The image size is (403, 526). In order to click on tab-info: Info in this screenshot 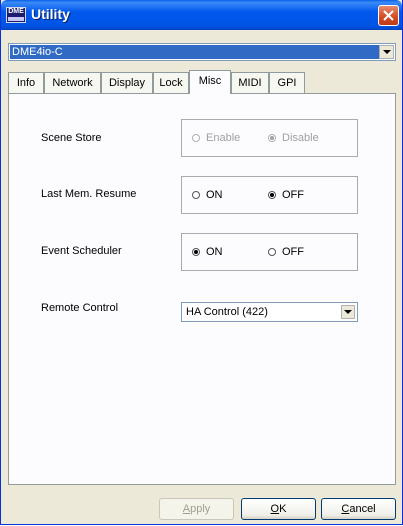, I will do `click(26, 82)`.